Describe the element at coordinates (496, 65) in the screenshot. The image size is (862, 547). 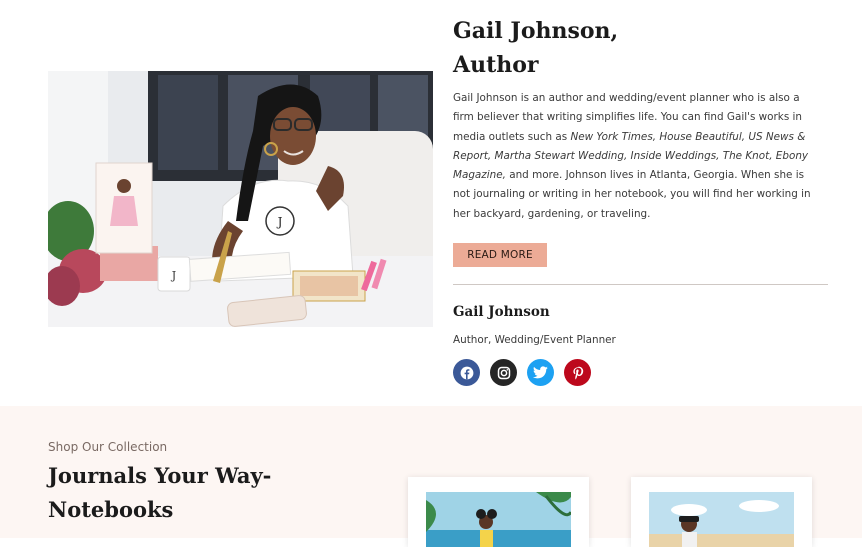
I see `author-title-line2: Author` at that location.